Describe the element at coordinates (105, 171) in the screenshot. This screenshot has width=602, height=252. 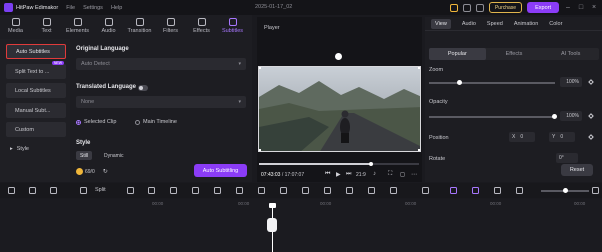
I see `refresh-icon: ↻` at that location.